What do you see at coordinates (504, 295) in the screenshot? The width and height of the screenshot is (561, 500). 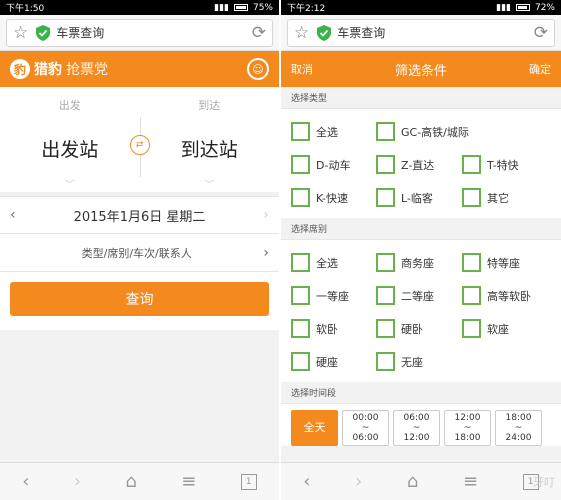 I see `seat-option: 高等软卧` at bounding box center [504, 295].